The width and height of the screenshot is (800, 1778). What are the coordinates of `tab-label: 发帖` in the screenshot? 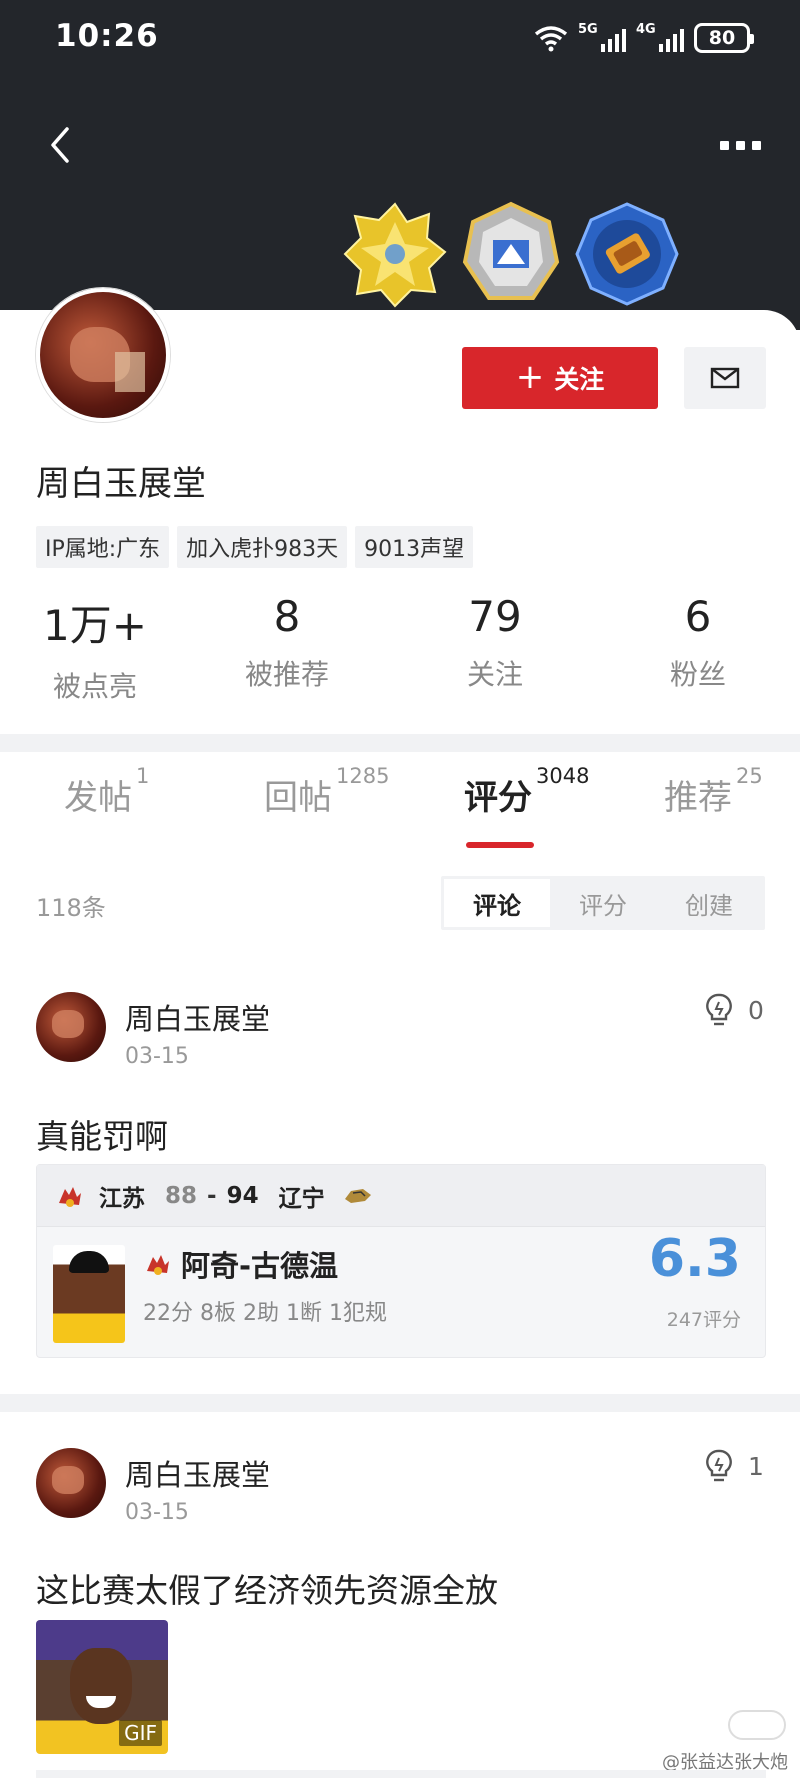 It's located at (98, 798).